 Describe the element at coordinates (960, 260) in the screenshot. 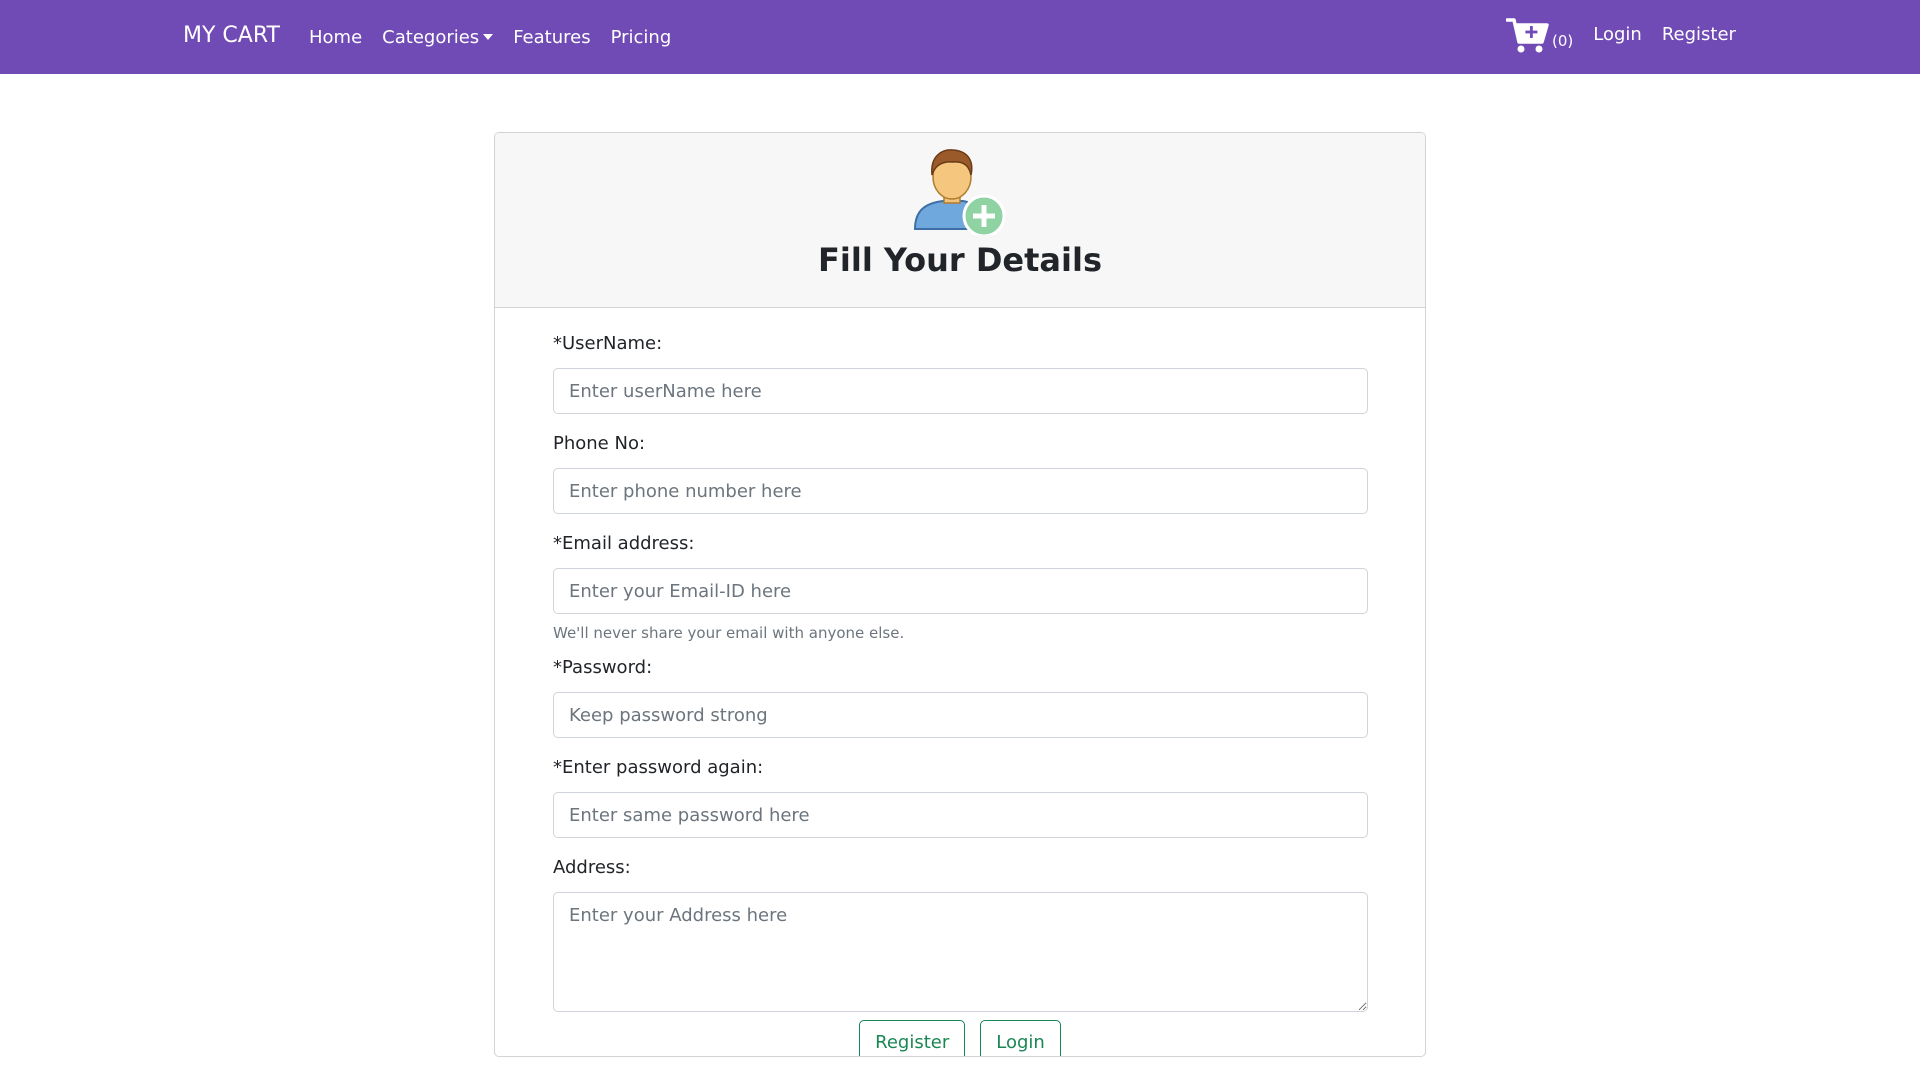

I see `page-title: Fill Your Details` at that location.